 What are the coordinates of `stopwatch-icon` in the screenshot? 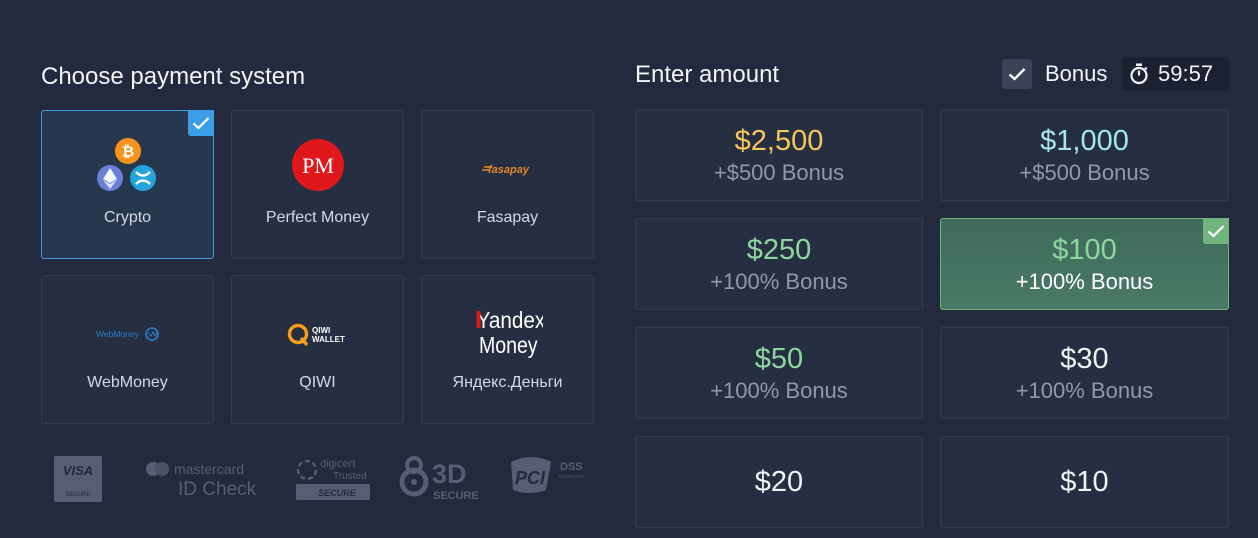 It's located at (1139, 74).